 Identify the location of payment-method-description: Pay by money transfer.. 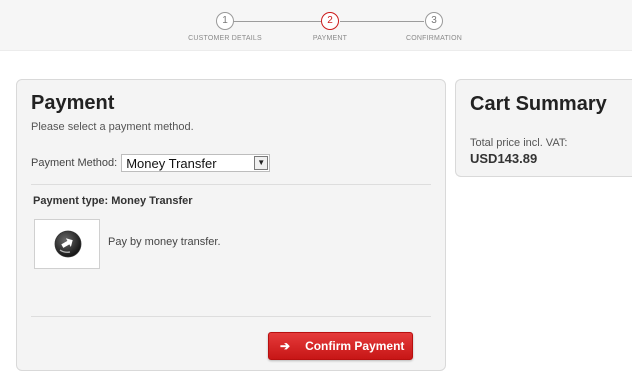
(164, 242).